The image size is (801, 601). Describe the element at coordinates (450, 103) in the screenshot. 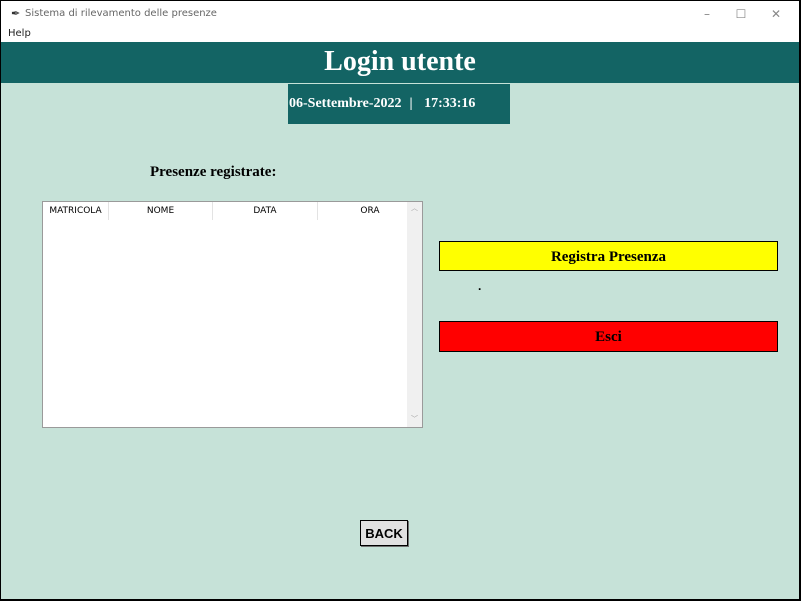

I see `time-text: 17:33:16` at that location.